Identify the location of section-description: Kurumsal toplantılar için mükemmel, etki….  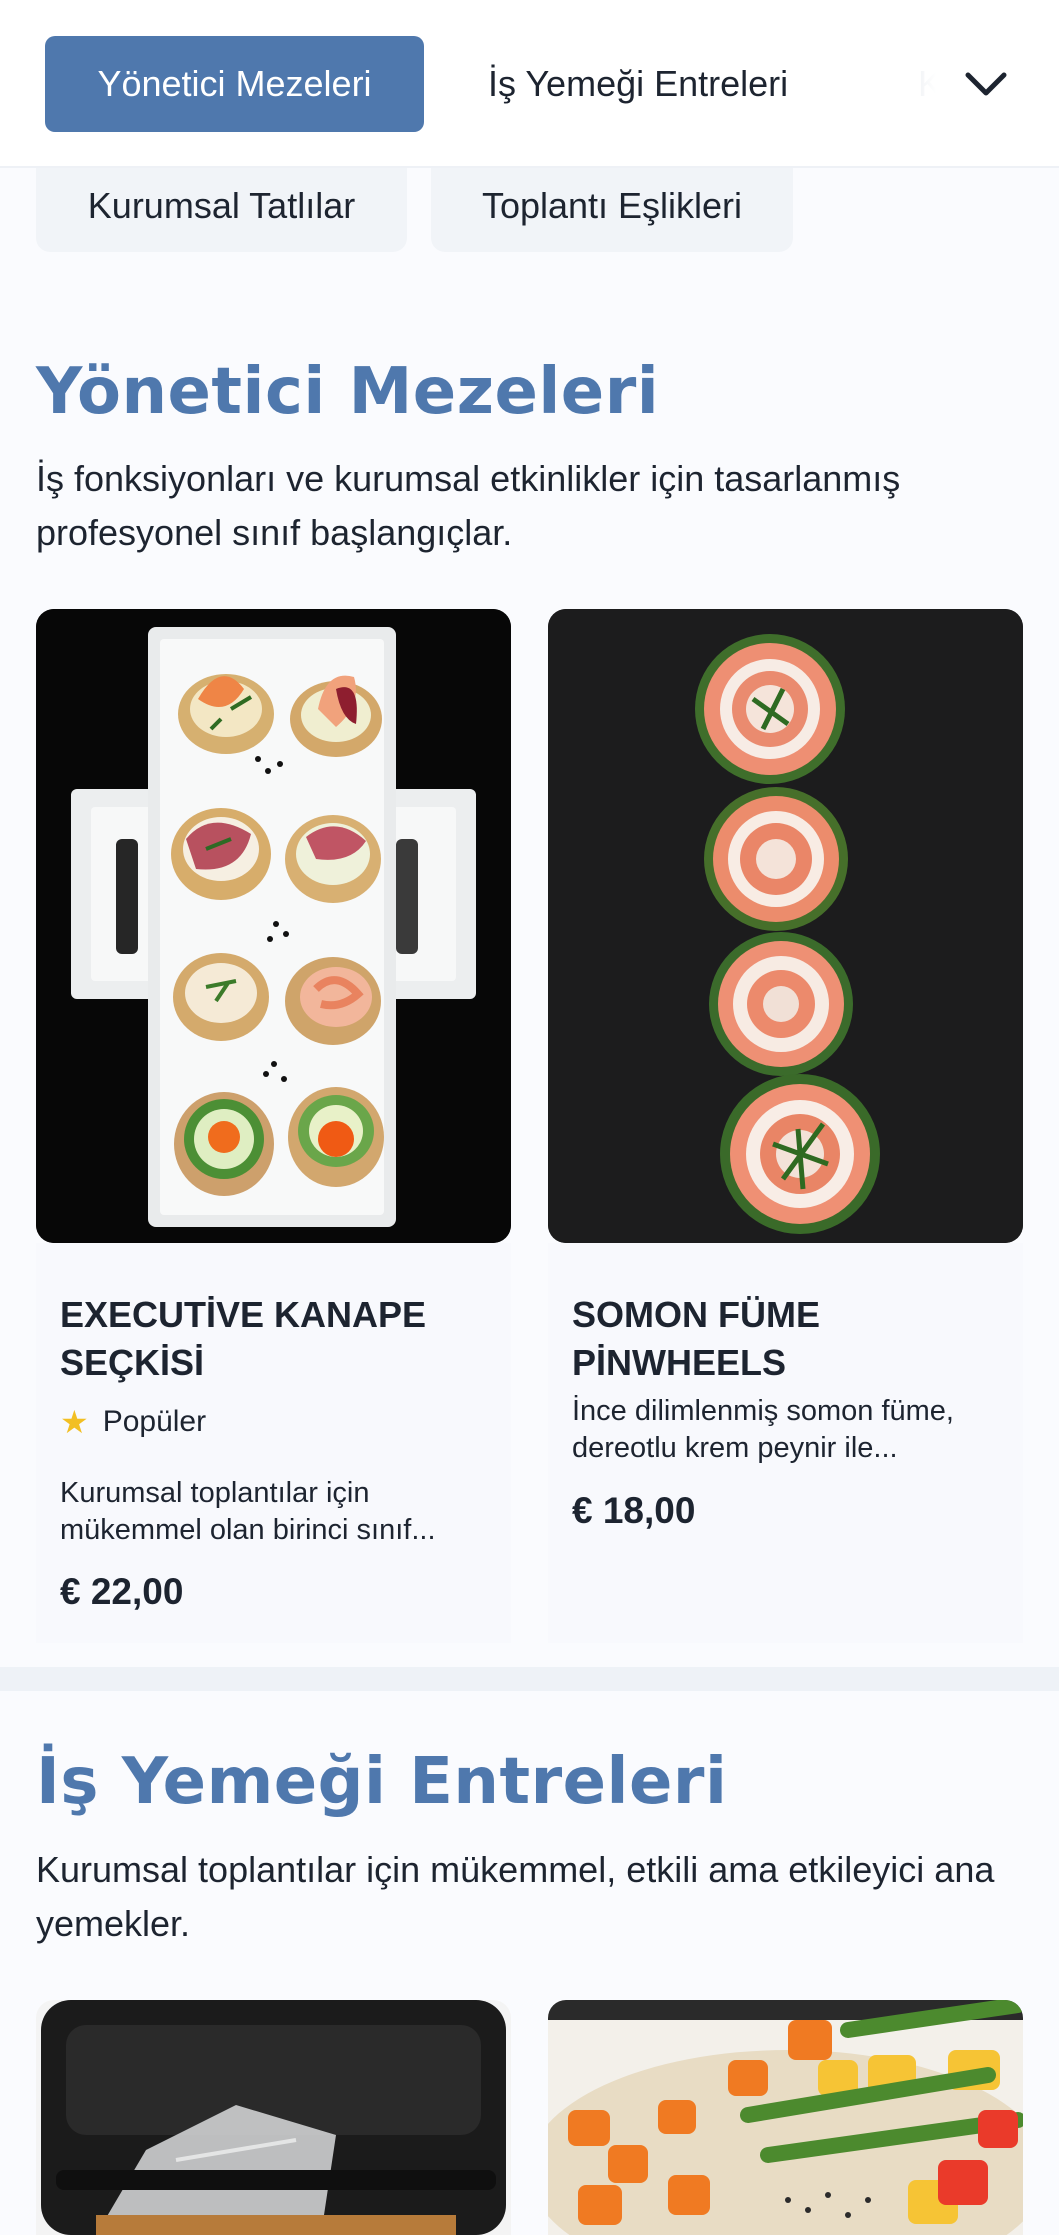
(515, 1896).